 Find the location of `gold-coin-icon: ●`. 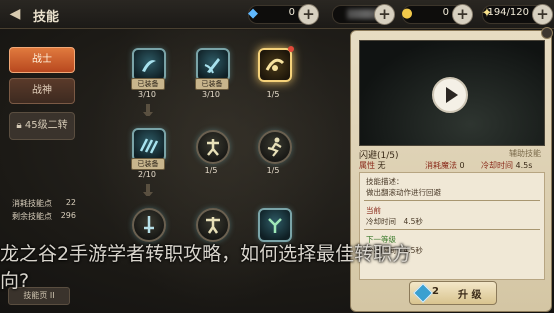

gold-coin-icon: ● is located at coordinates (407, 13).